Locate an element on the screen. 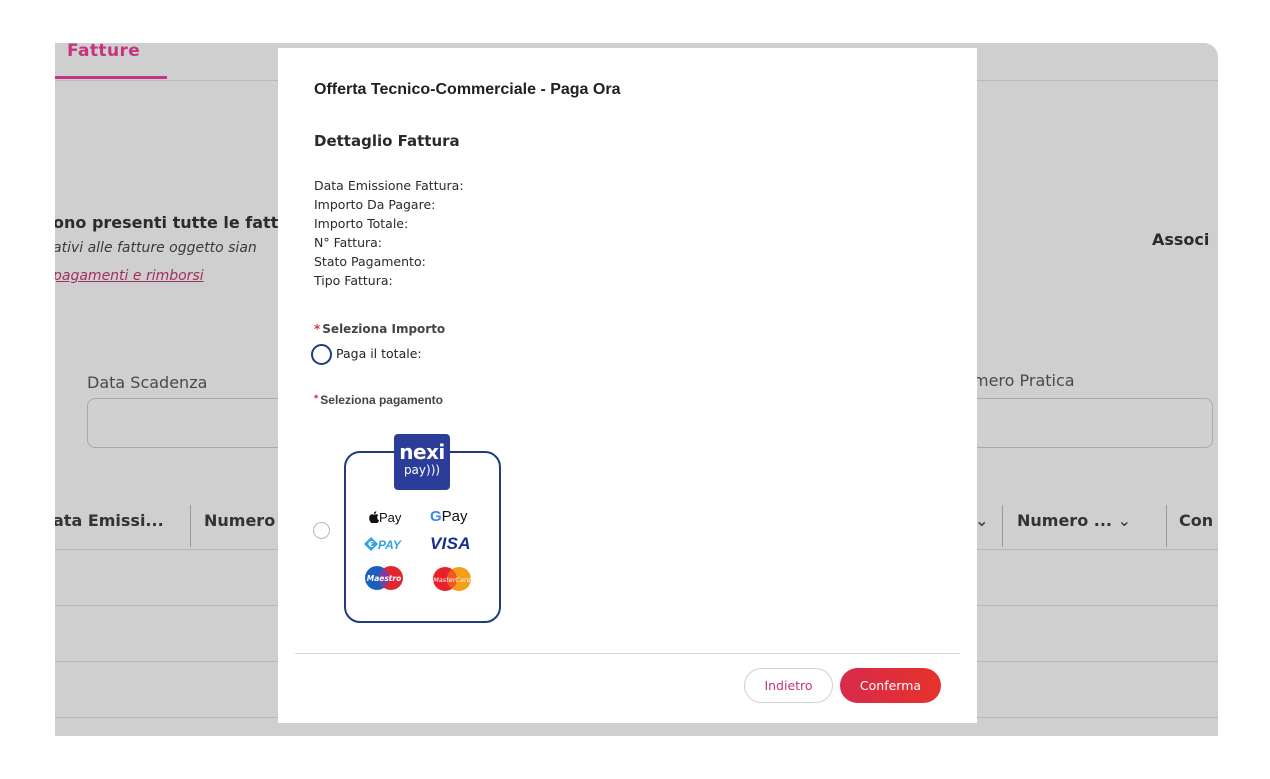 This screenshot has width=1270, height=779. column-header-con: Con is located at coordinates (1196, 520).